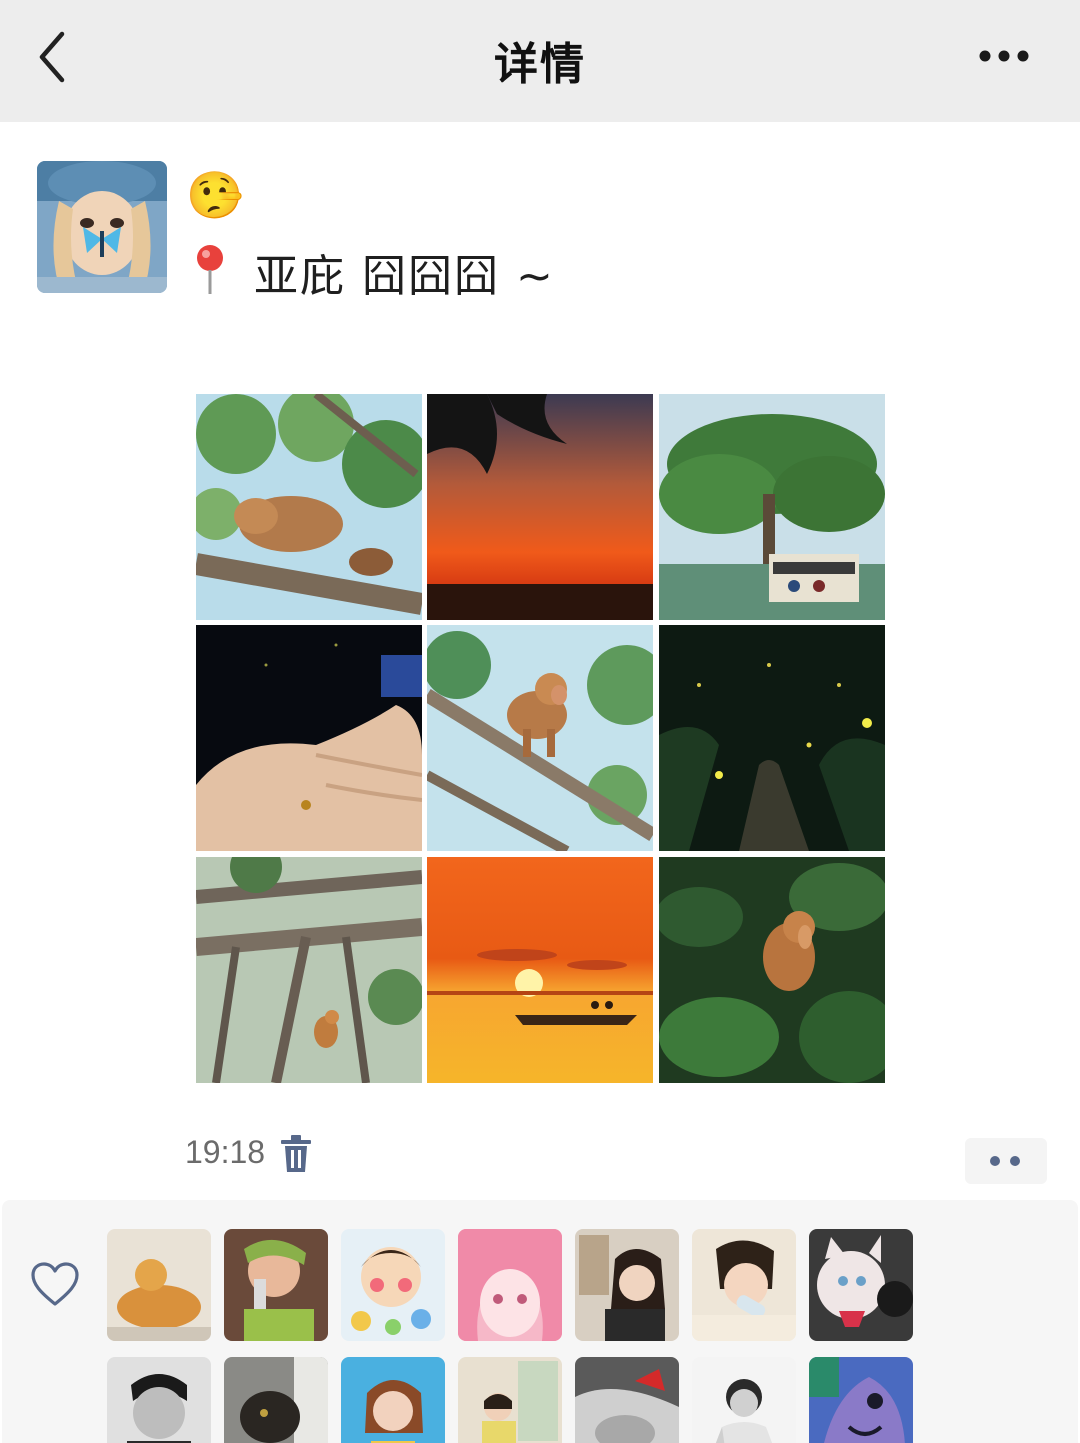 This screenshot has height=1443, width=1080. I want to click on liker-avatar-baby-bottle, so click(744, 1285).